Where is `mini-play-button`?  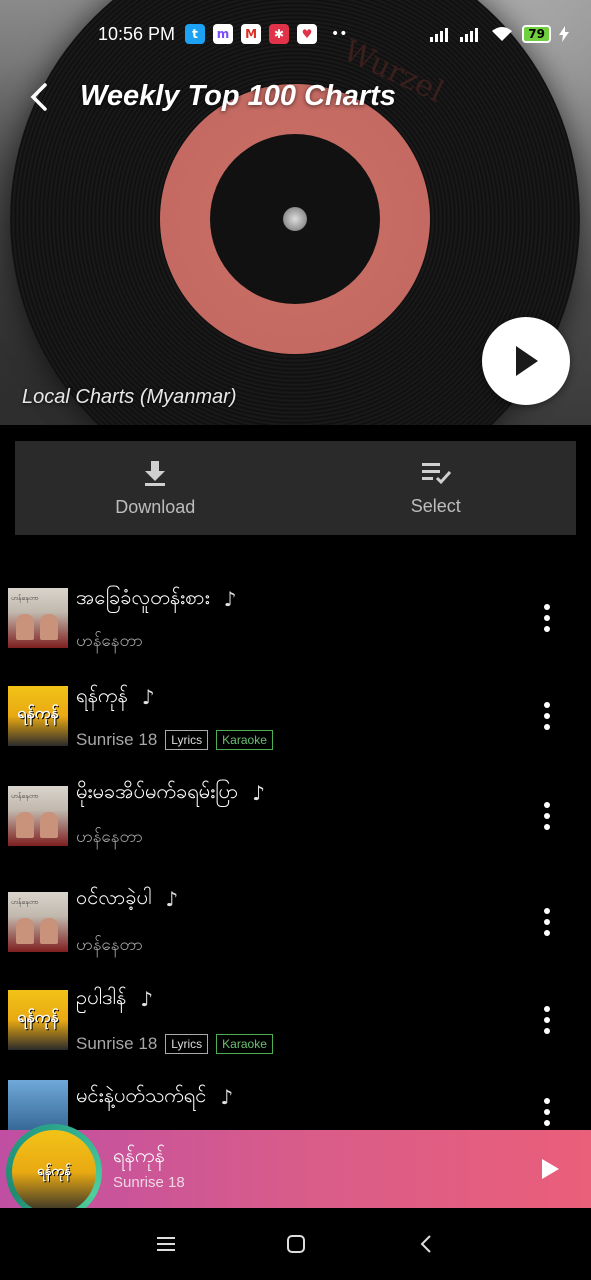
mini-play-button is located at coordinates (550, 1169).